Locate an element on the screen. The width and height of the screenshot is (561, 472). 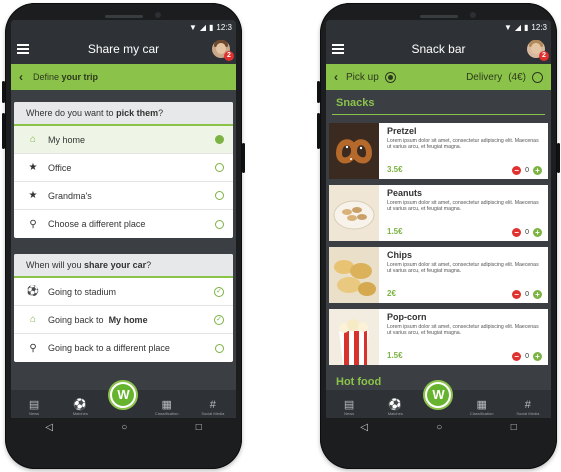
speaker-grille is located at coordinates (123, 16).